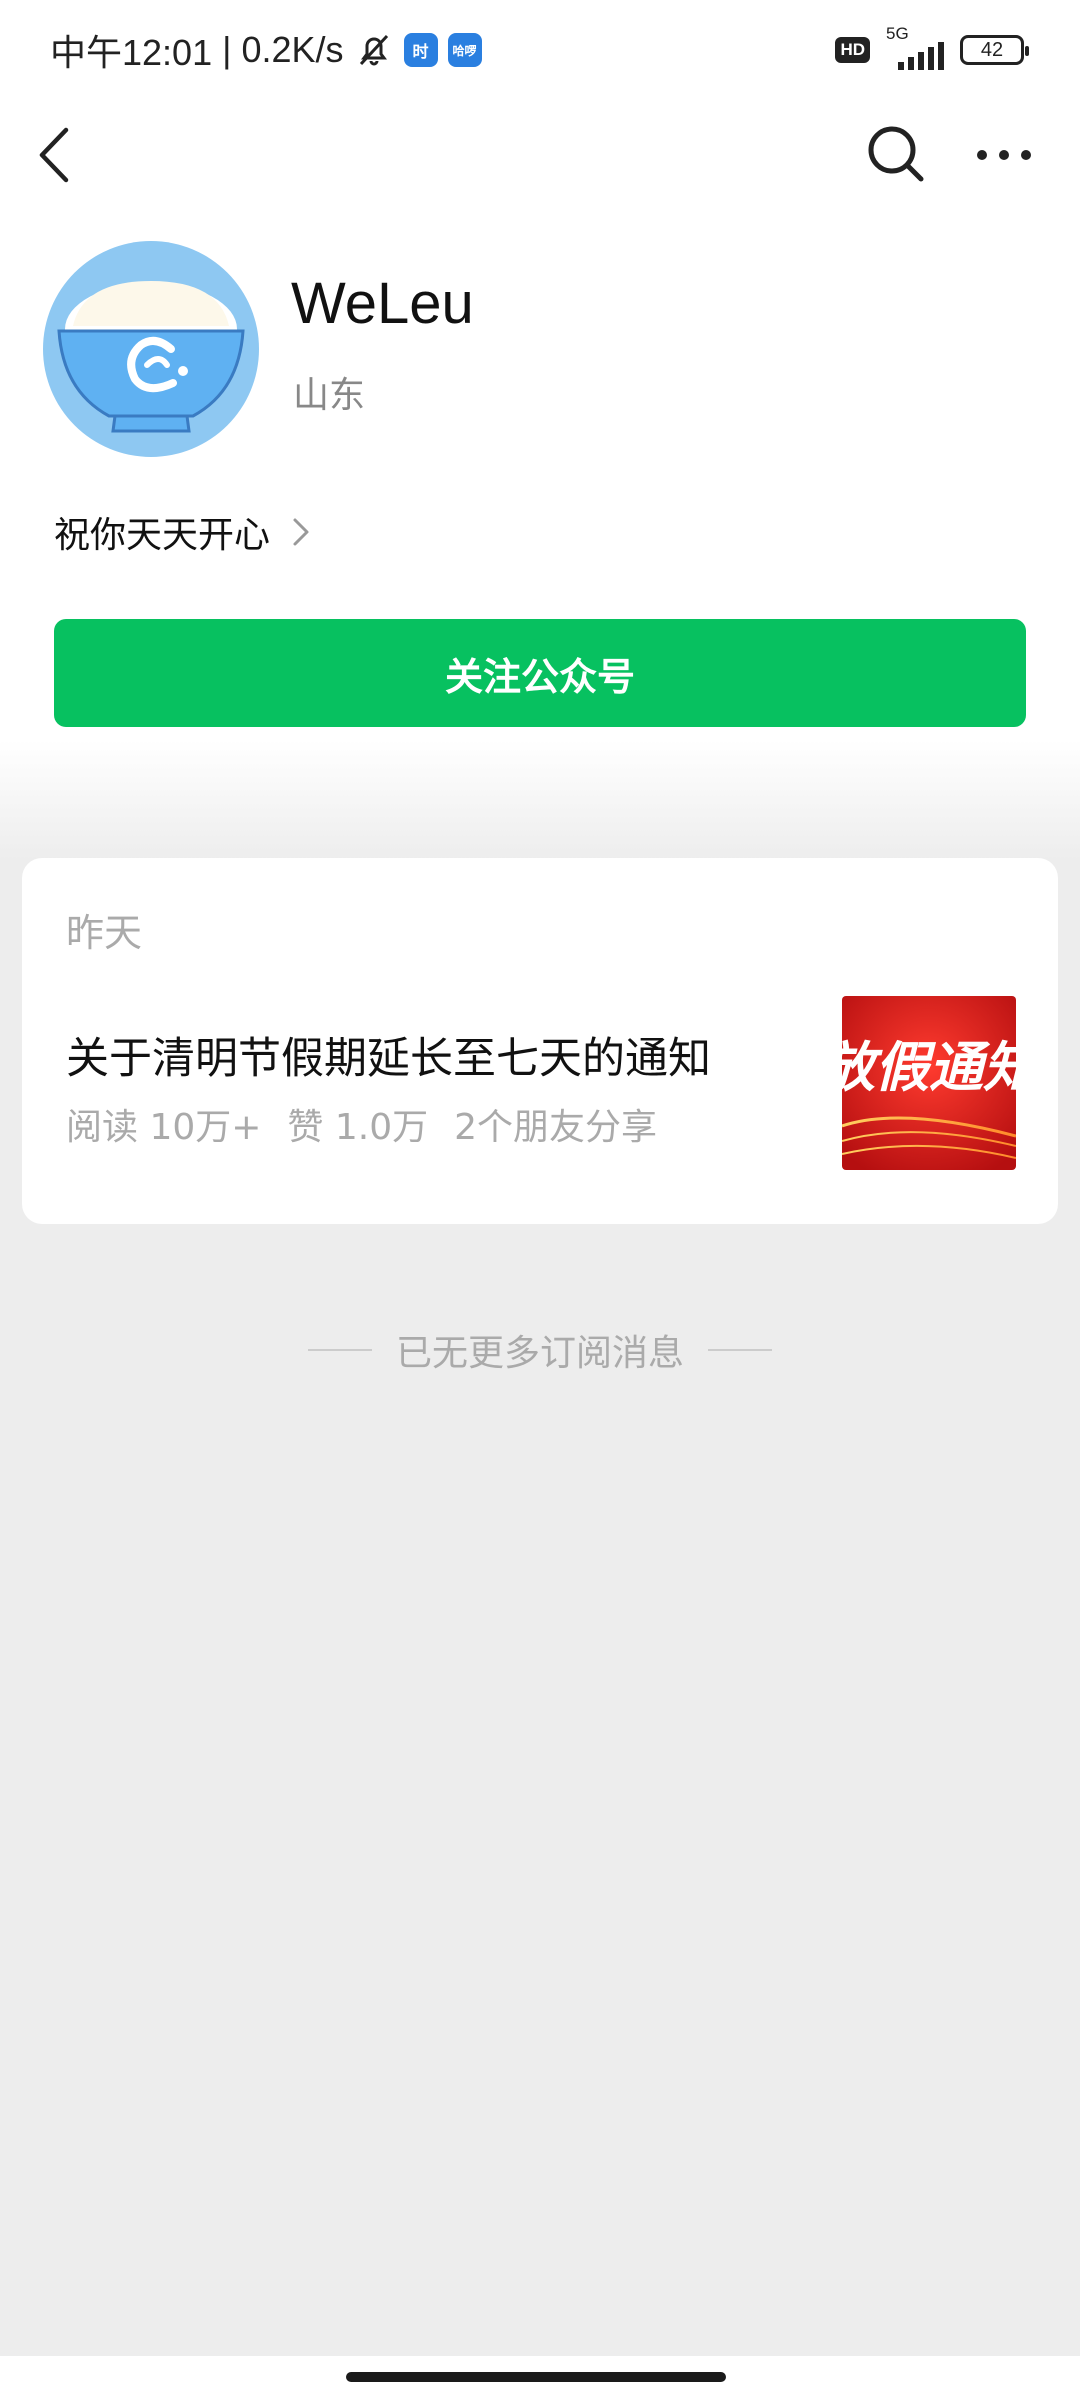 This screenshot has height=2400, width=1080. Describe the element at coordinates (301, 532) in the screenshot. I see `chevron-right-icon` at that location.